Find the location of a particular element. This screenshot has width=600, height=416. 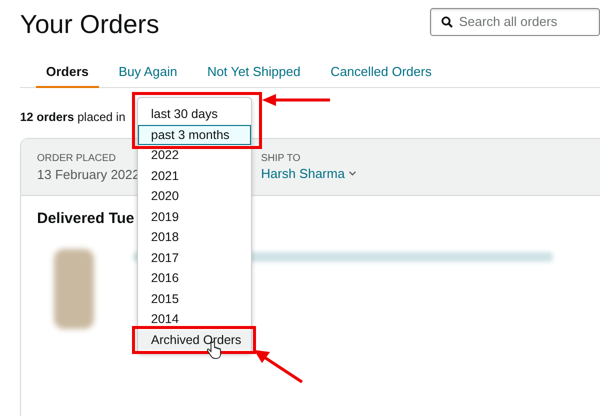

orders-summary: 12 orders placed in is located at coordinates (73, 117).